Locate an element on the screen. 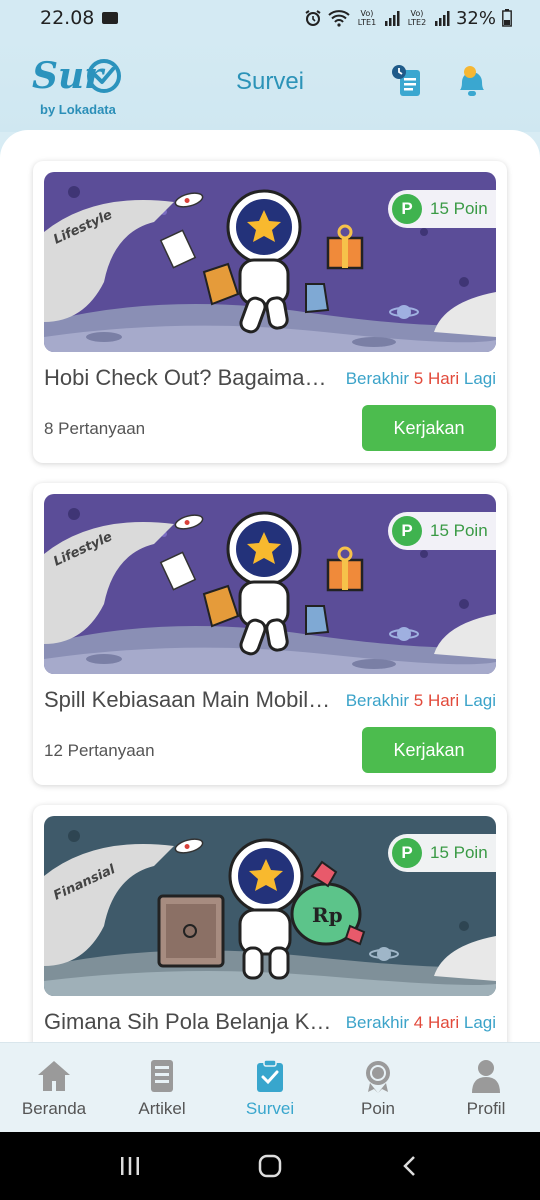  nav-item-survei: Survei is located at coordinates (270, 1087).